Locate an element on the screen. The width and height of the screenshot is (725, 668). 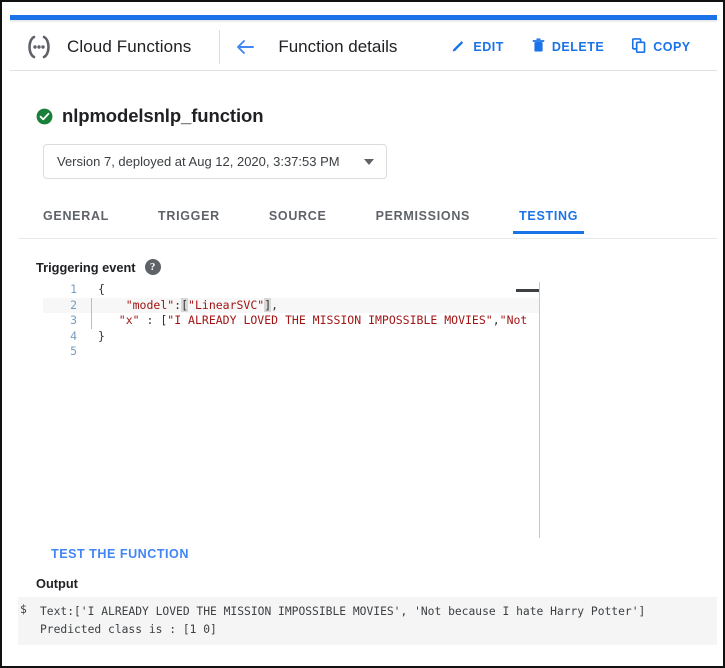
line-number: 5 is located at coordinates (73, 351).